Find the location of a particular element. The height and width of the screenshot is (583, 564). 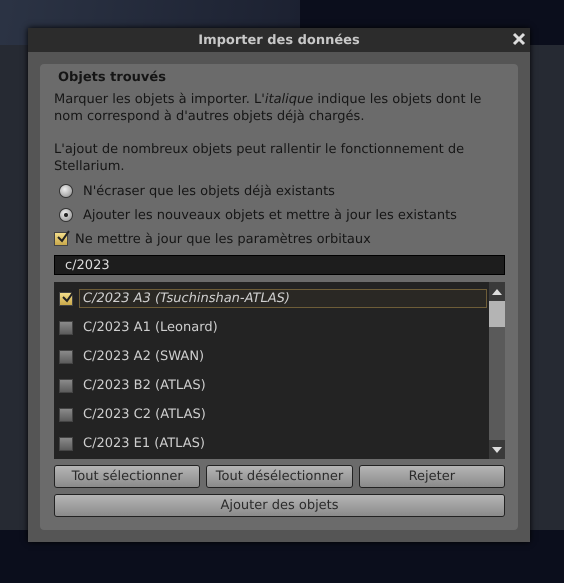

intro-text: Marquer les objets à importer. L'italique indique les objets dont le nom correspond à d'autres objets déjà chargés. is located at coordinates (268, 108).